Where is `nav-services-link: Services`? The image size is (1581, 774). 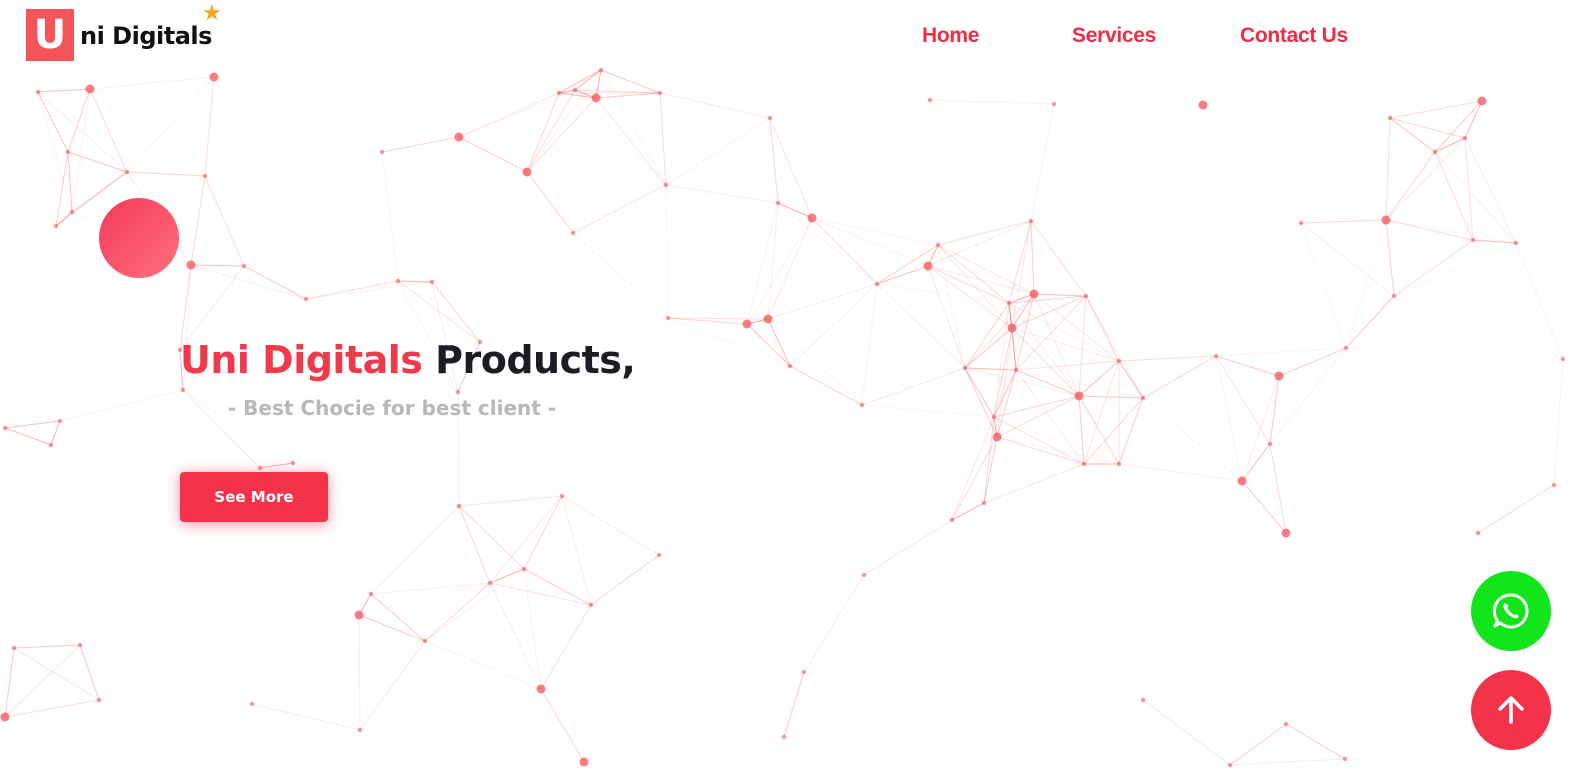
nav-services-link: Services is located at coordinates (1114, 36).